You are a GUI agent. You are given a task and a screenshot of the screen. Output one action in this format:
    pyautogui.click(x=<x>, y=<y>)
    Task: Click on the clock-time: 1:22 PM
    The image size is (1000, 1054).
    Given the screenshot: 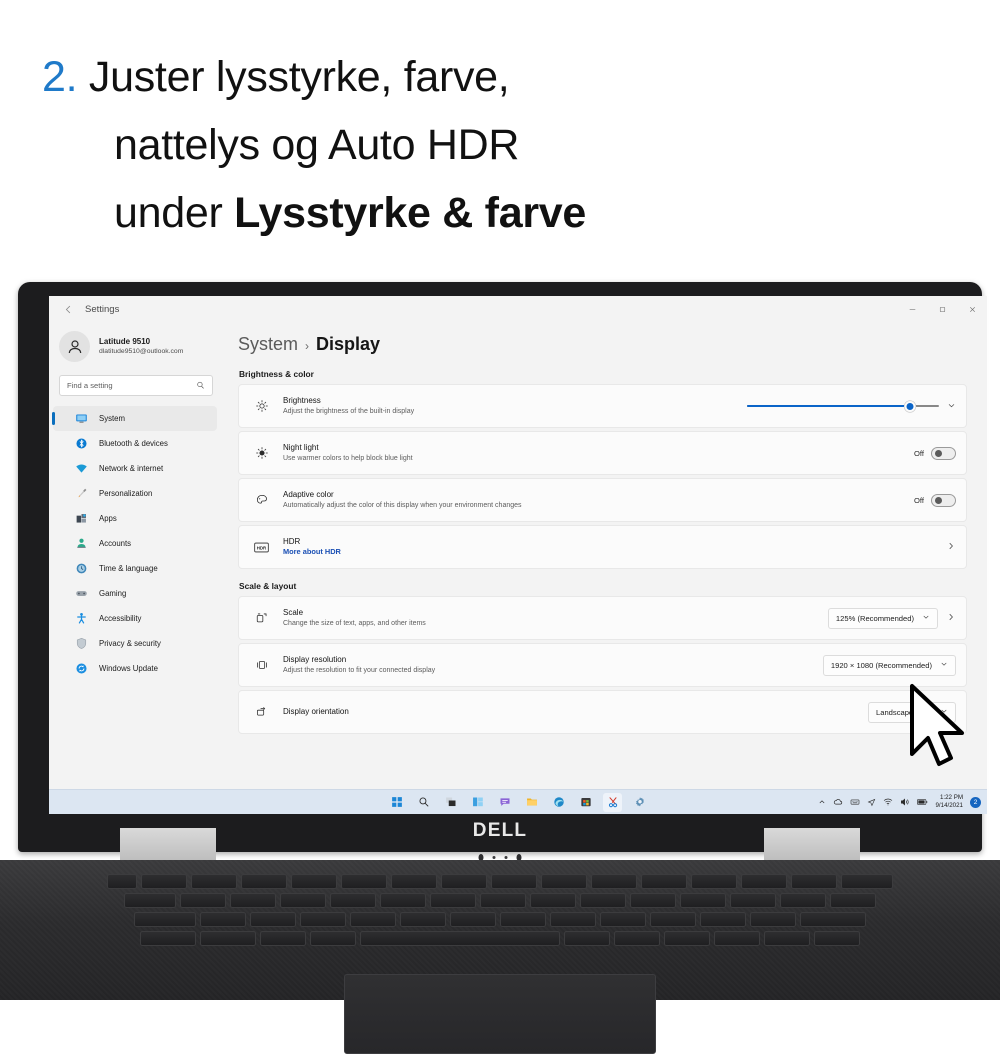 What is the action you would take?
    pyautogui.click(x=951, y=797)
    